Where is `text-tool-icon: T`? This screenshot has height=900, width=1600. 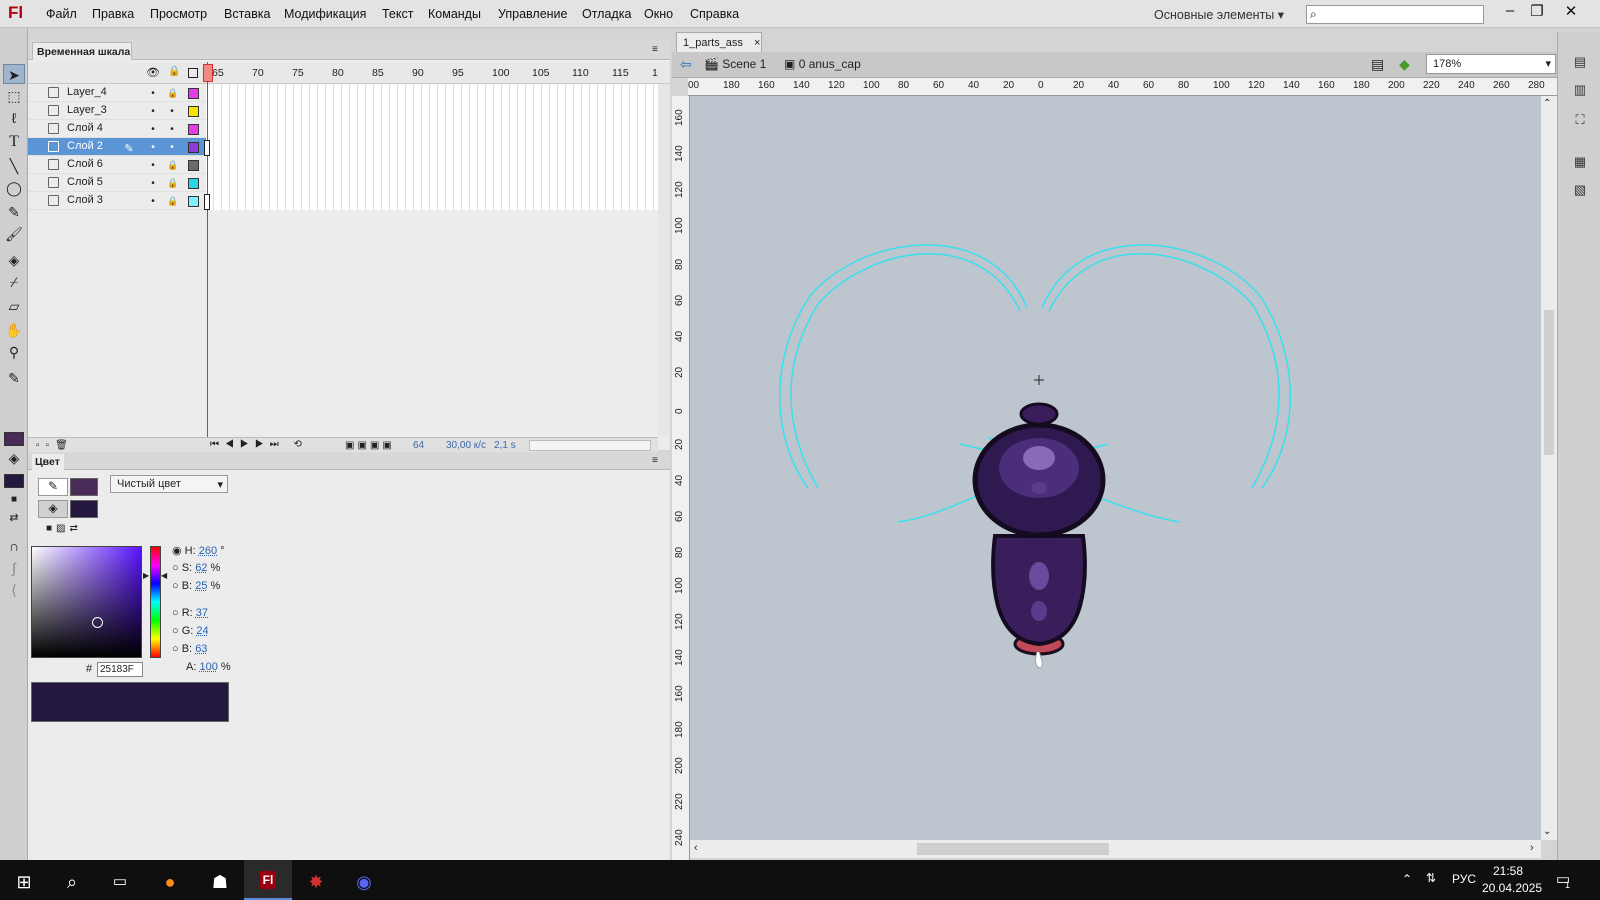 text-tool-icon: T is located at coordinates (14, 142).